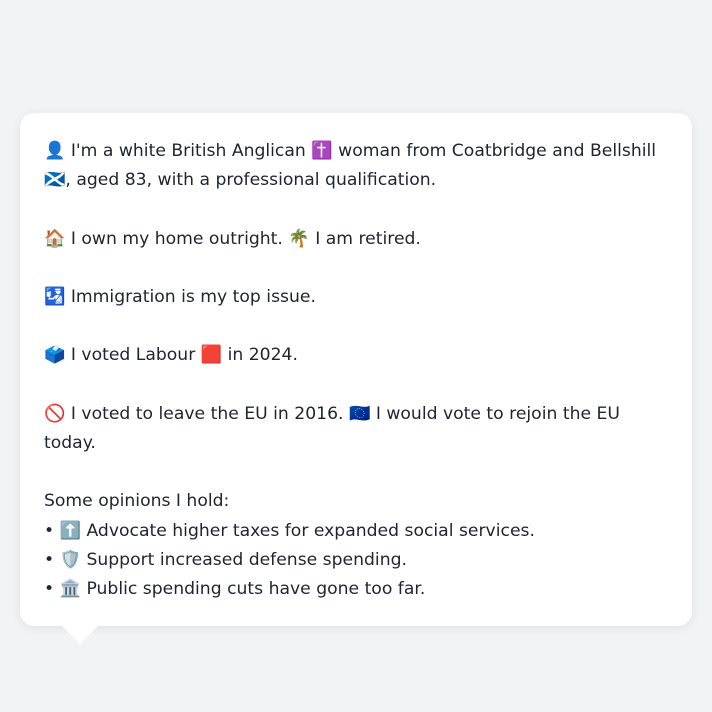 The height and width of the screenshot is (712, 712). Describe the element at coordinates (180, 296) in the screenshot. I see `top-issue-text: 🛂 Immigration is my top issue.` at that location.